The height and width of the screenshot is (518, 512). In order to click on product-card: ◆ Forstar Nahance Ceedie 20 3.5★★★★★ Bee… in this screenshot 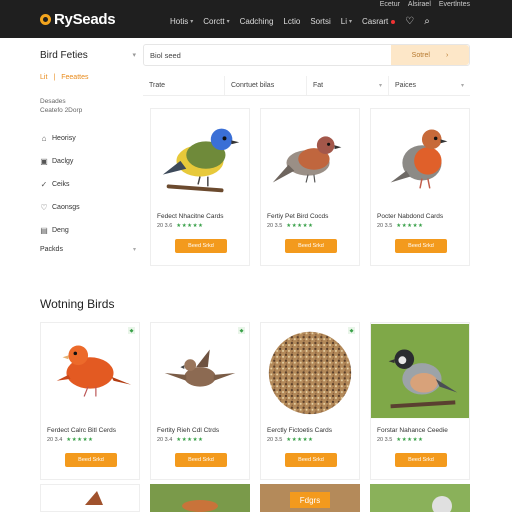, I will do `click(420, 401)`.